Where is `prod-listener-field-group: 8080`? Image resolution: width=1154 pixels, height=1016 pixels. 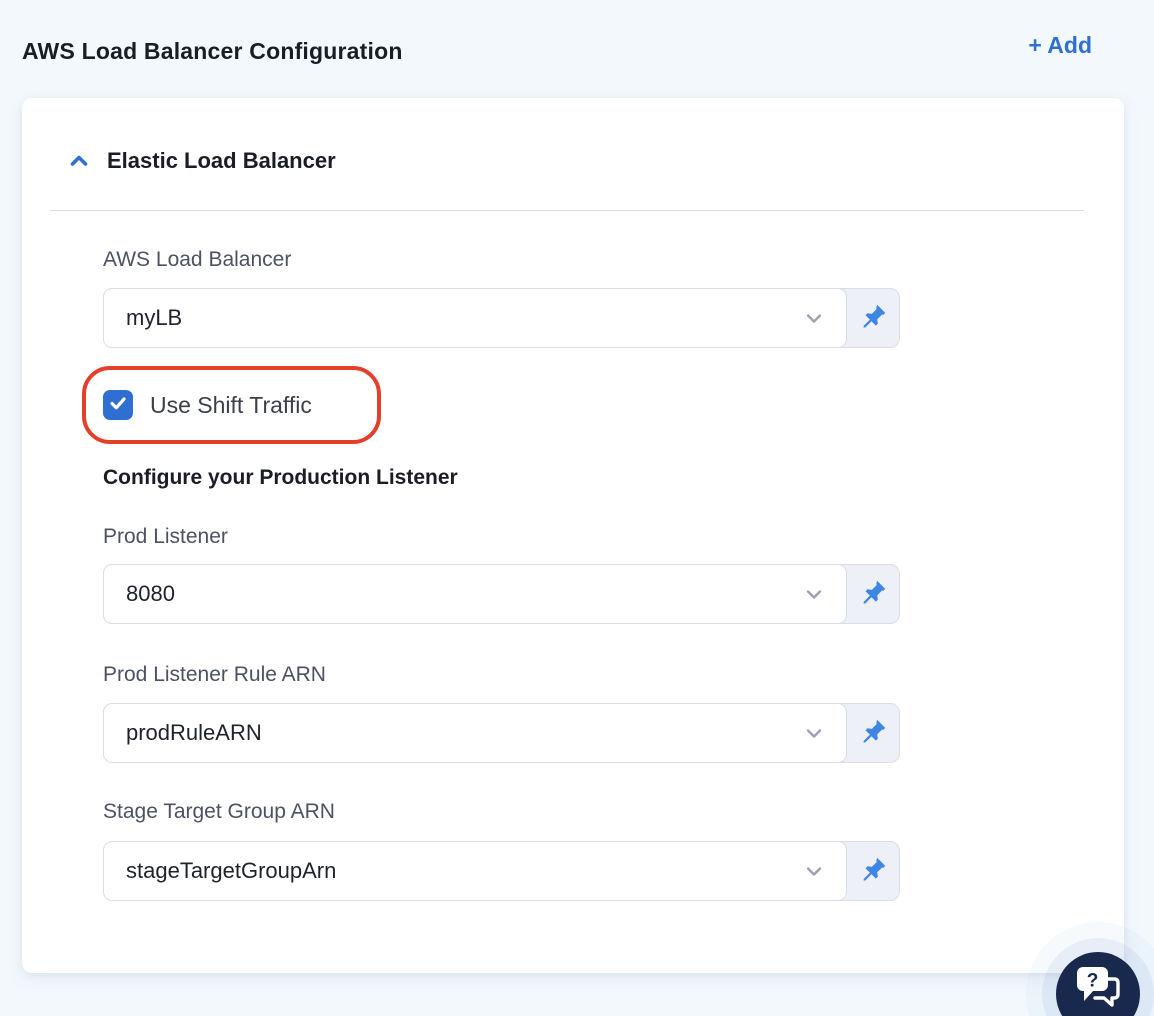
prod-listener-field-group: 8080 is located at coordinates (501, 594).